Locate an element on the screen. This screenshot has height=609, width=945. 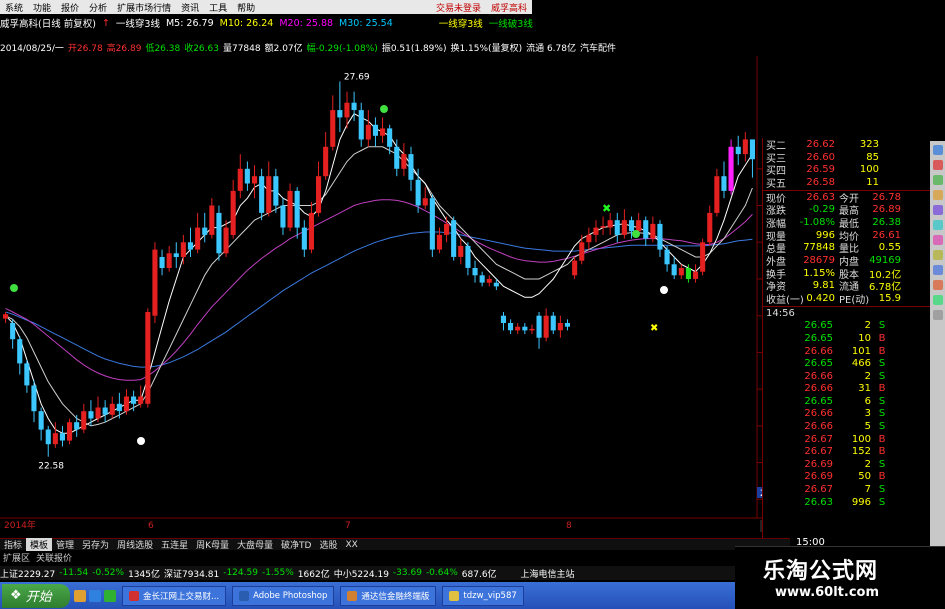
month-label: 2014年 is located at coordinates (20, 525).